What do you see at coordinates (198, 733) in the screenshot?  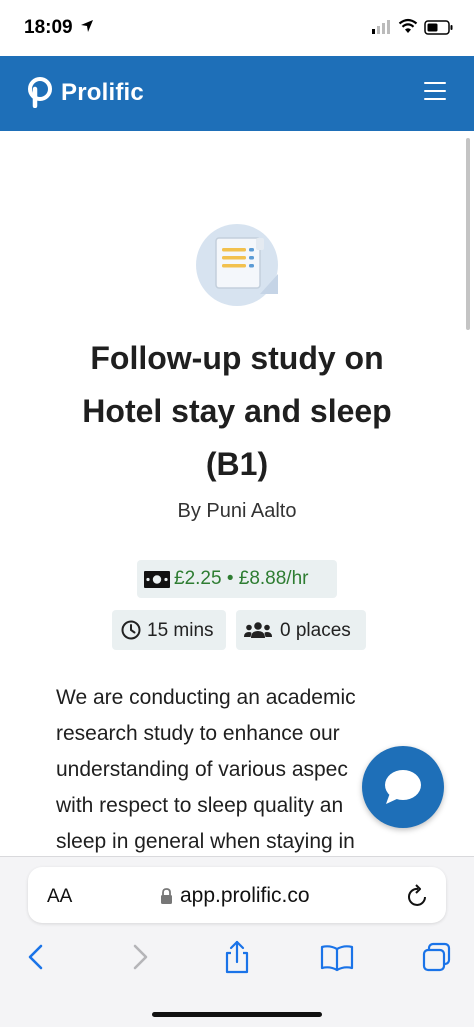 I see `description-line: research study to enhance our` at bounding box center [198, 733].